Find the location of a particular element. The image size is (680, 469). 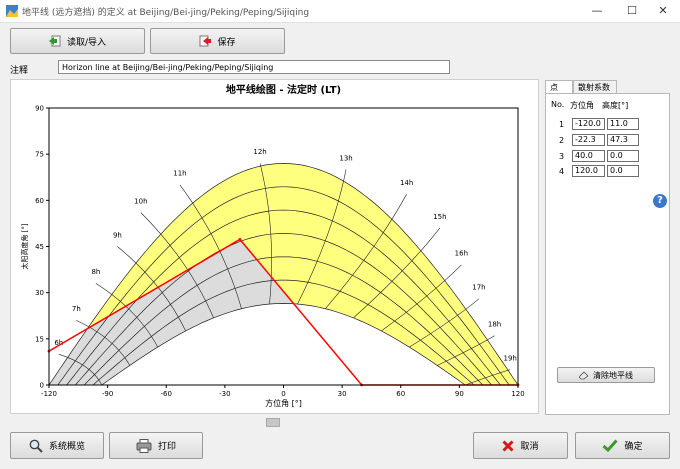

maximize-button: ☐ is located at coordinates (632, 11).